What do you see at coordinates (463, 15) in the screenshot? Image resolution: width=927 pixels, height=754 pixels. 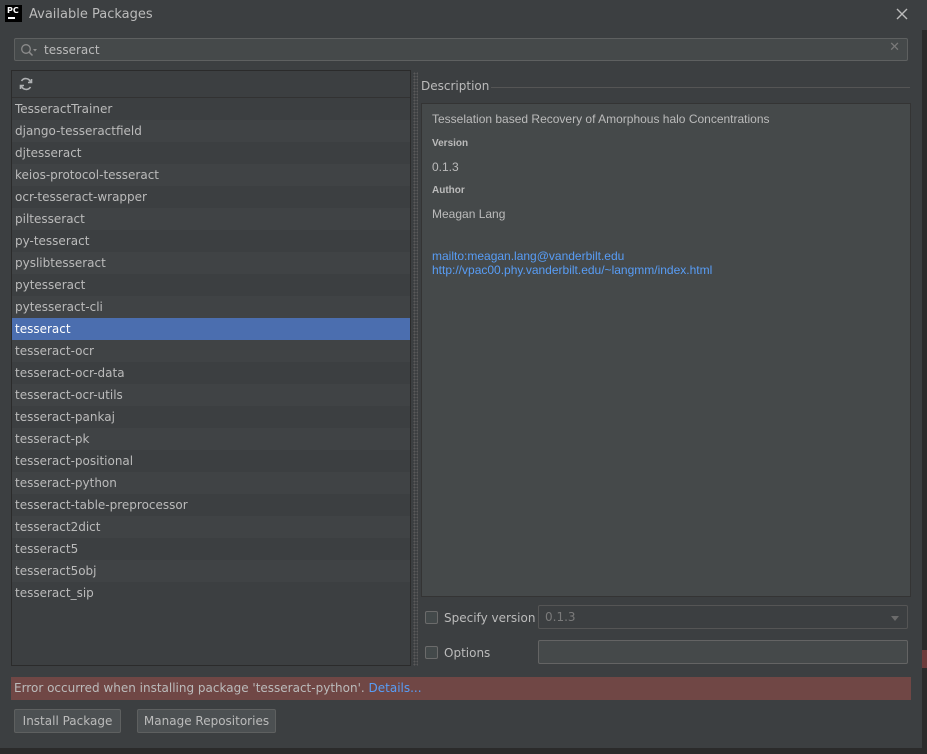 I see `title-bar: PC Available Packages` at bounding box center [463, 15].